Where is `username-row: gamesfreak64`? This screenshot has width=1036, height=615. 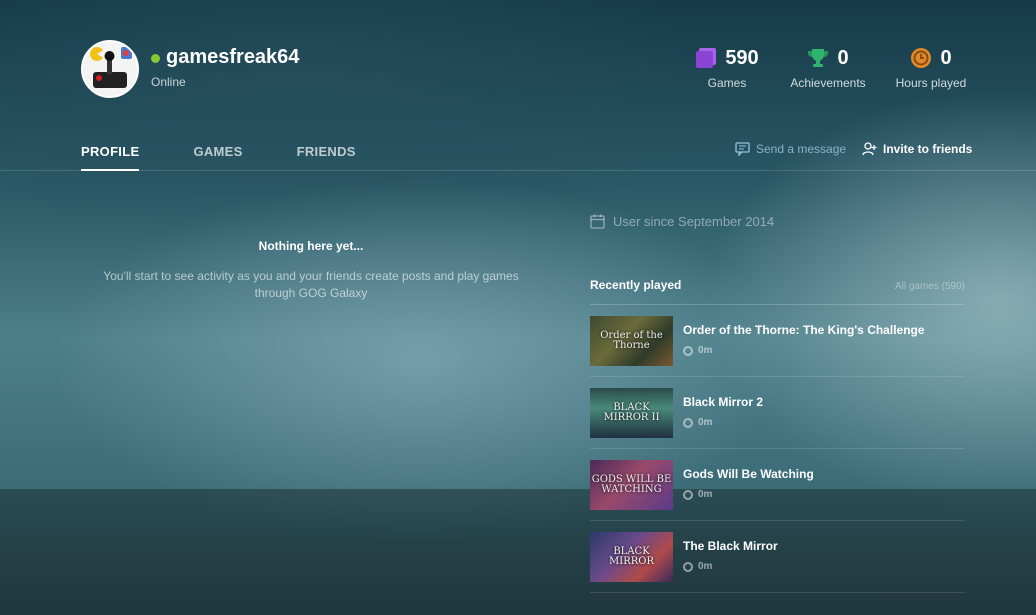 username-row: gamesfreak64 is located at coordinates (225, 57).